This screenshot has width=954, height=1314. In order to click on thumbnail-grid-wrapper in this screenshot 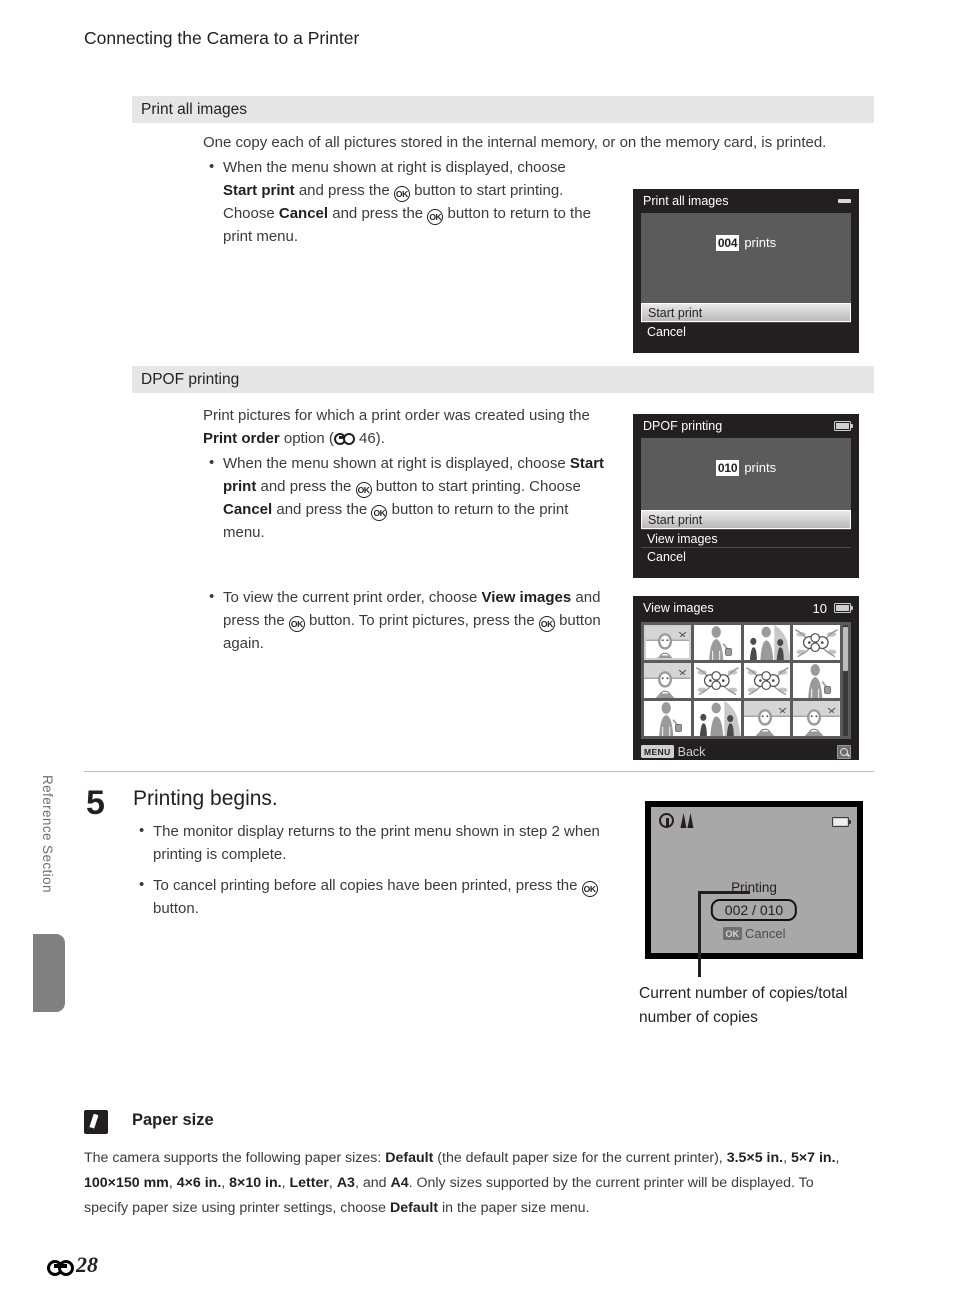, I will do `click(746, 681)`.